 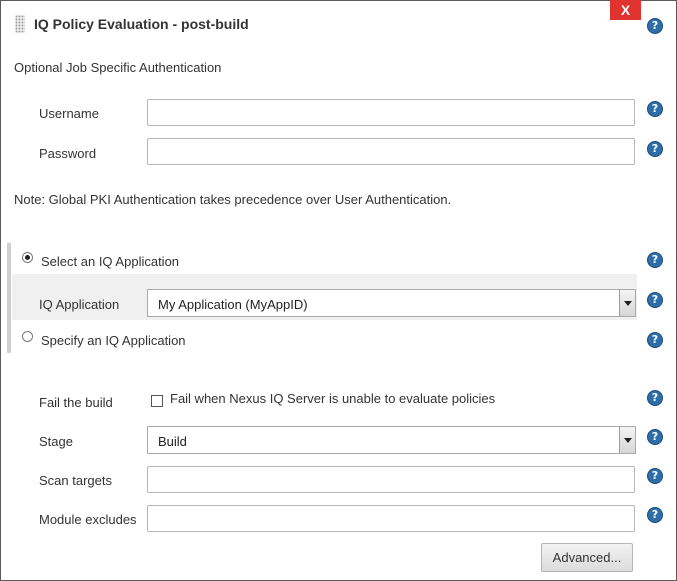 I want to click on panel-title: IQ Policy Evaluation - post-build, so click(x=141, y=24).